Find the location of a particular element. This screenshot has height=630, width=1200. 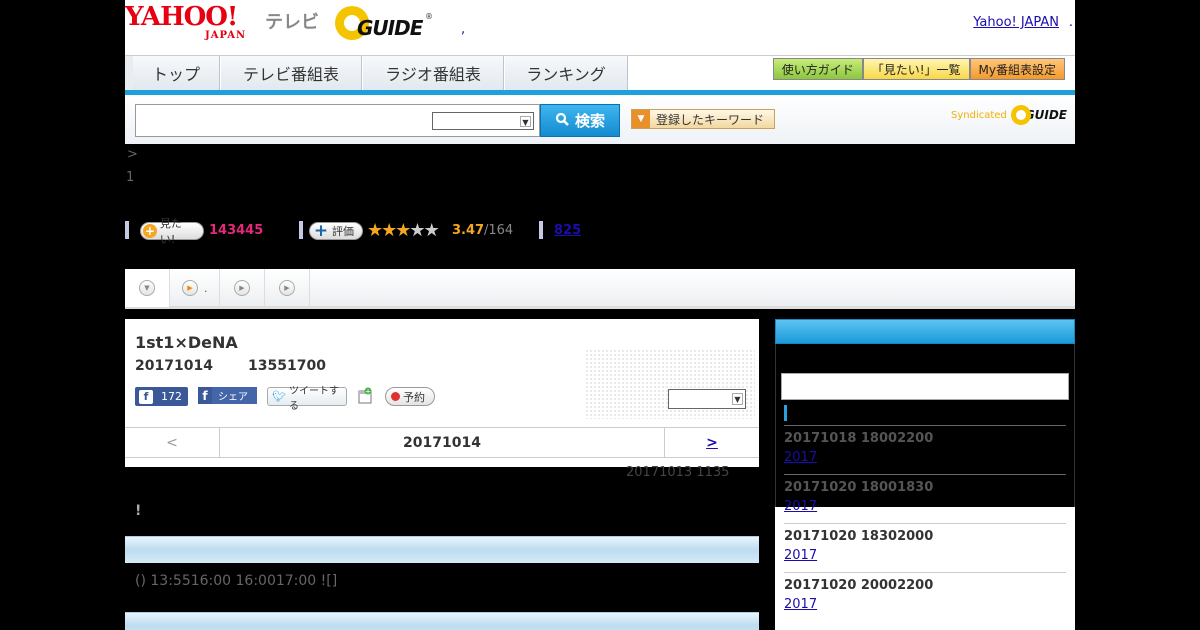

rate-label: 評価 is located at coordinates (343, 231).